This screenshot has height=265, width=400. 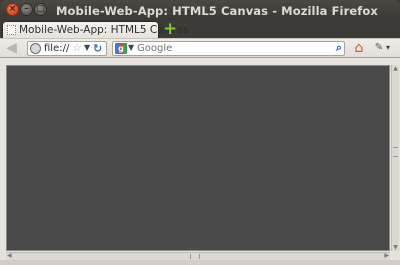 I want to click on url-bar: file:// ☆ ▼ ↻, so click(x=67, y=48).